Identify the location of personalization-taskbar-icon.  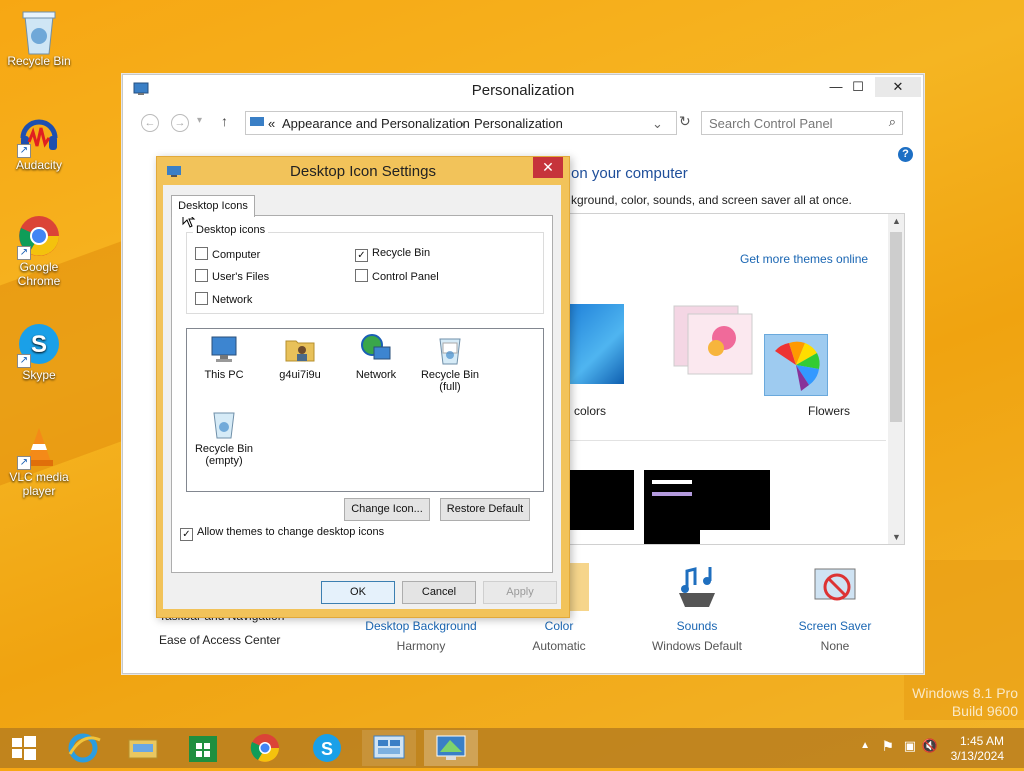
(451, 748).